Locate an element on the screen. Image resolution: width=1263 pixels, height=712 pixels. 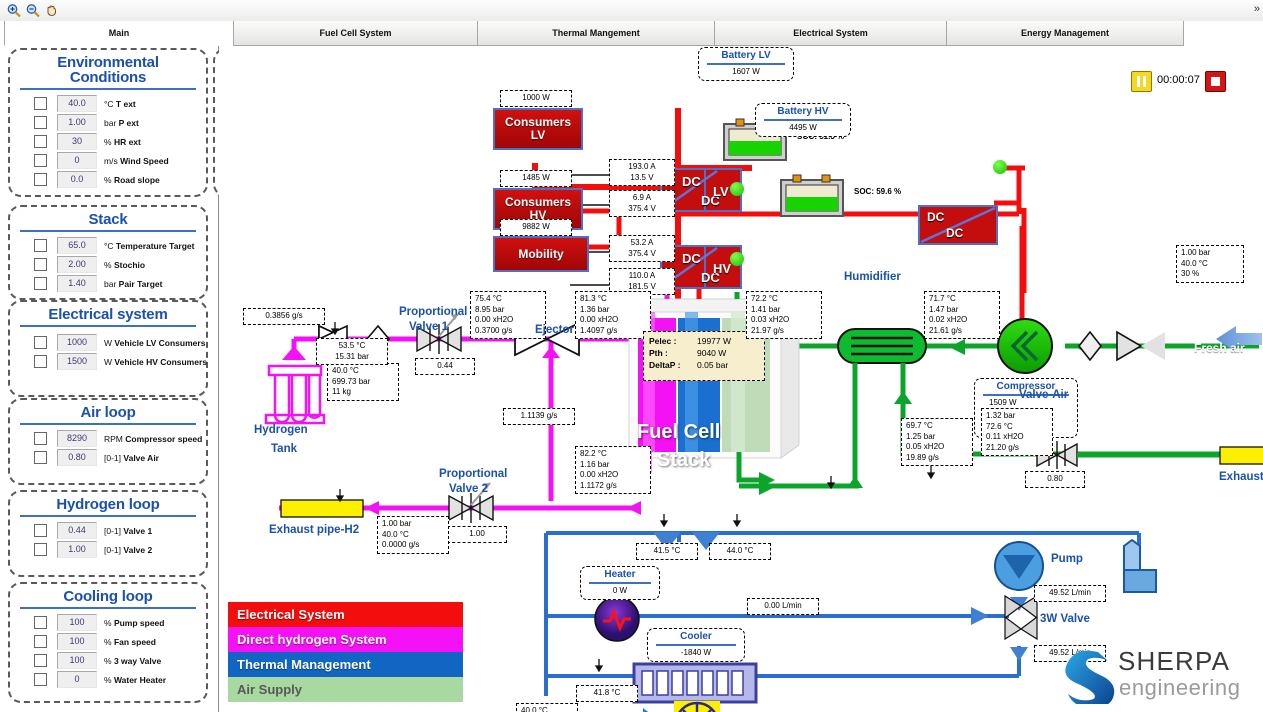
cooler-box: Cooler -1840 W is located at coordinates (696, 645).